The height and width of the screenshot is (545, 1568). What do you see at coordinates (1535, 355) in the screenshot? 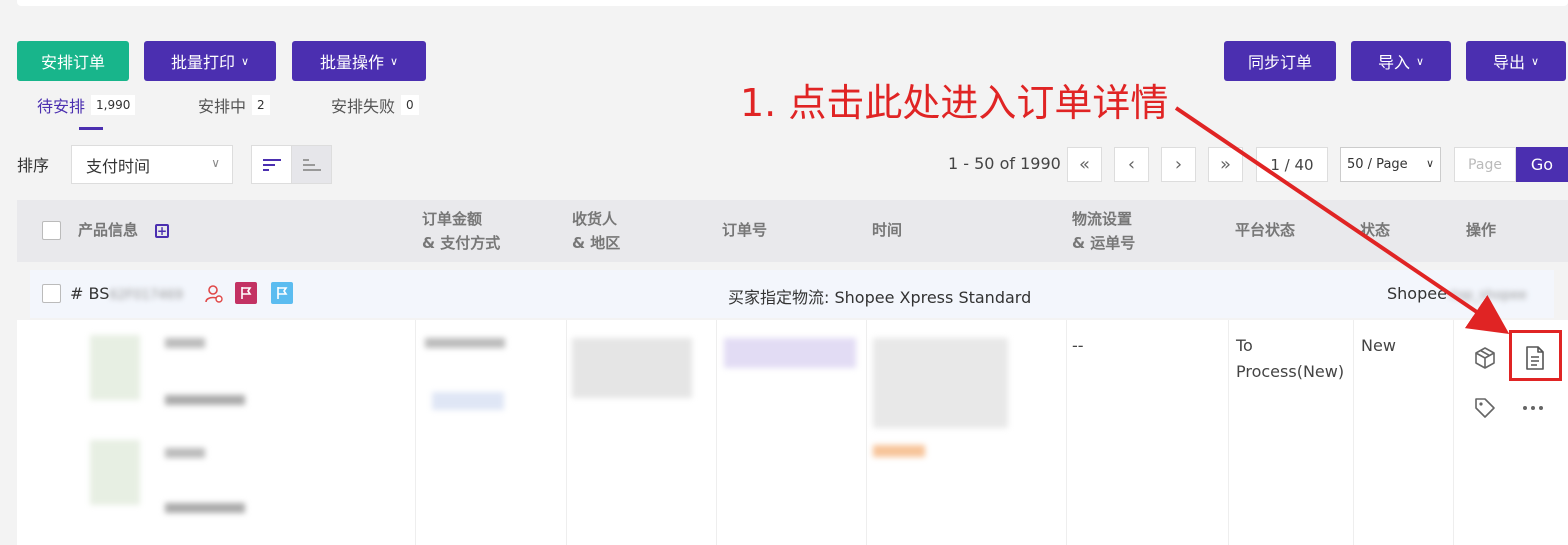
I see `highlight-box` at bounding box center [1535, 355].